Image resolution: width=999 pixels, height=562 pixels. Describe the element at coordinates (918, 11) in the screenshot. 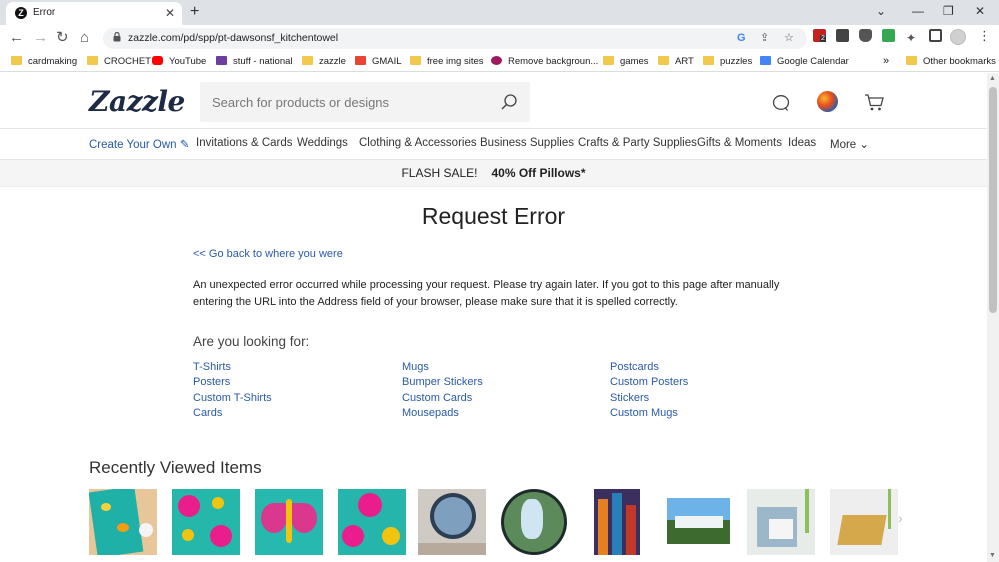

I see `minimize-icon: —` at that location.